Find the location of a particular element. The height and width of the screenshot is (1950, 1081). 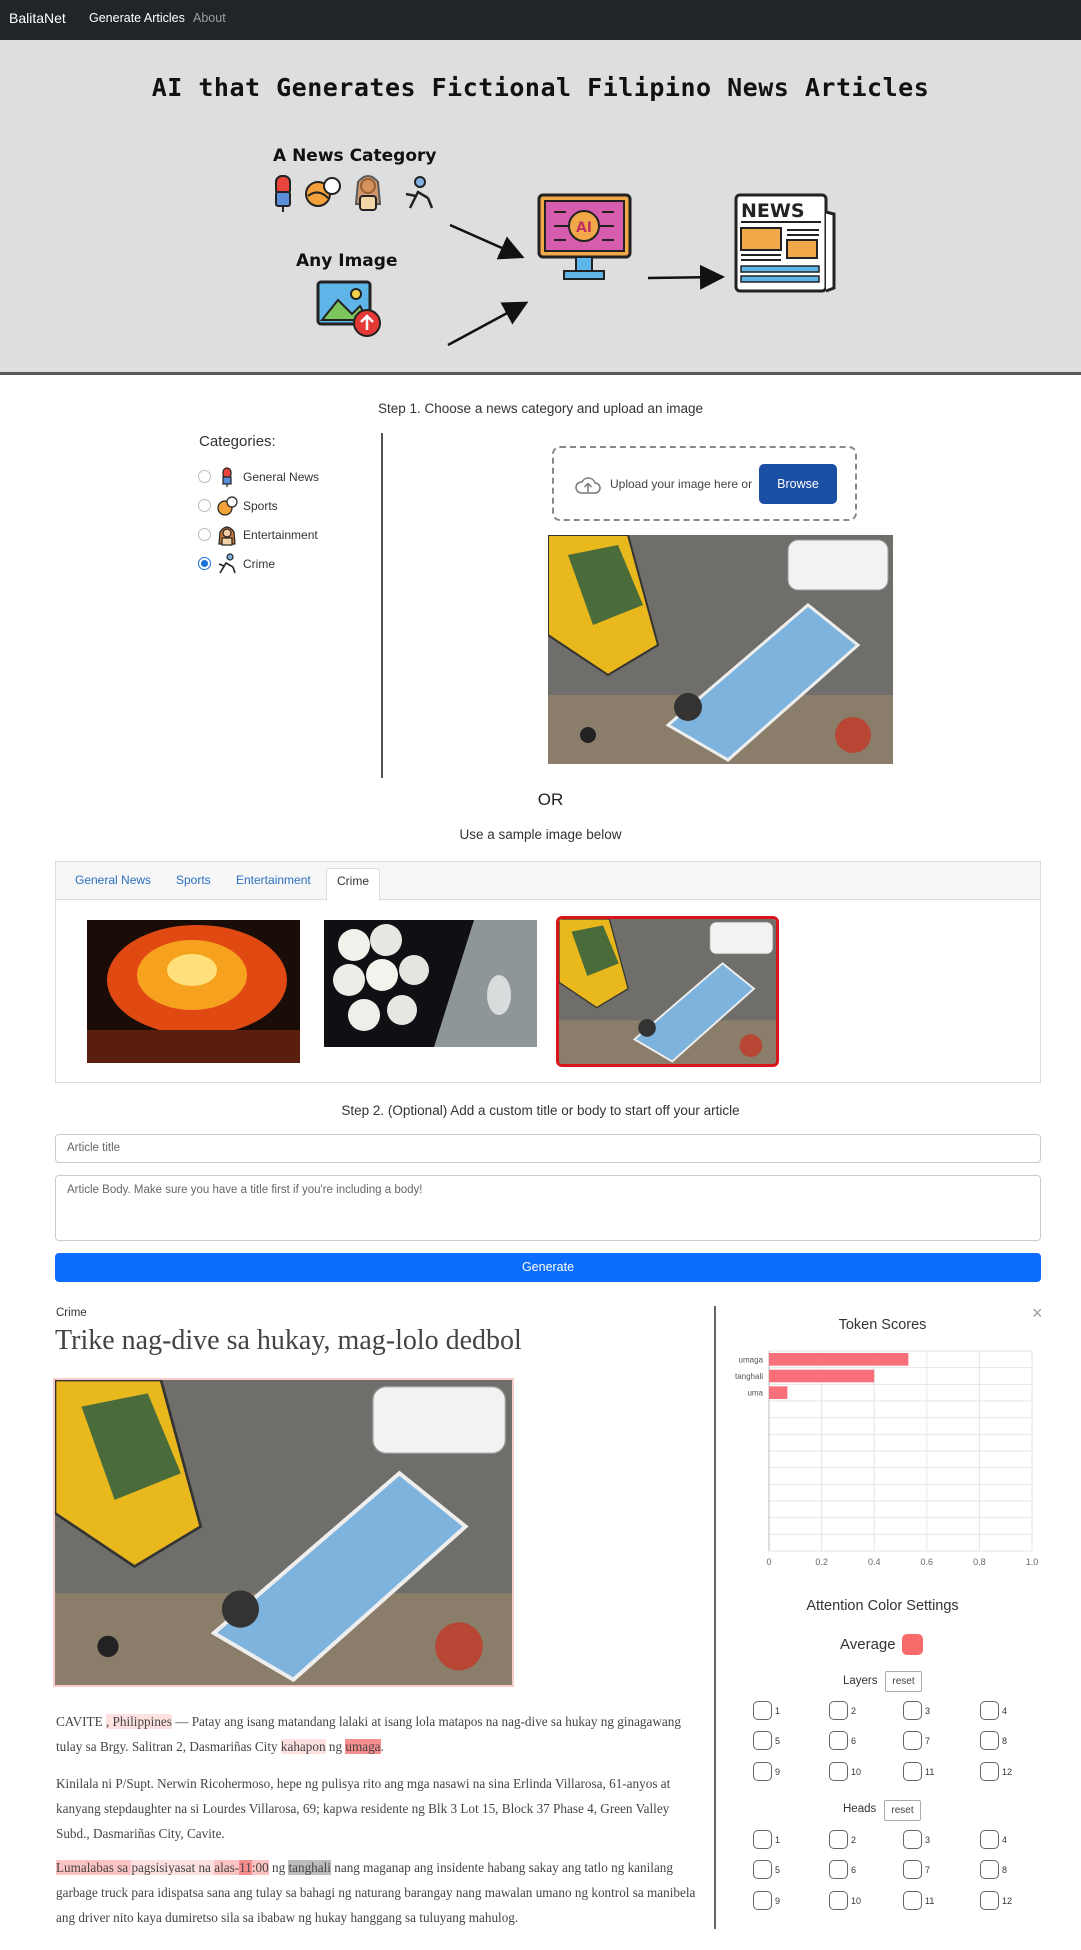

crime-icon is located at coordinates (227, 563).